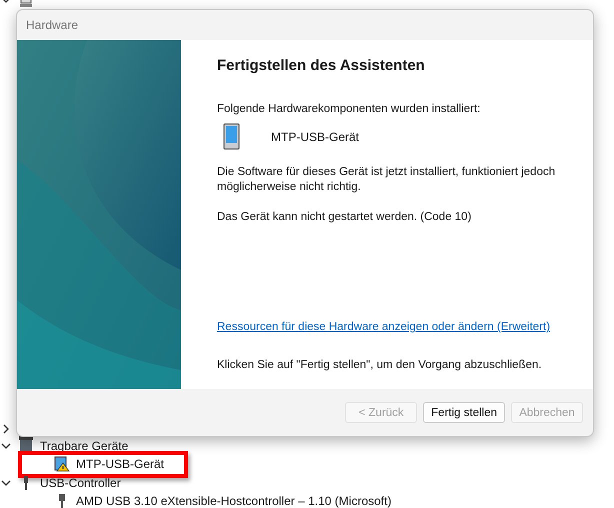  I want to click on wizard-button: Fertig stellen, so click(464, 412).